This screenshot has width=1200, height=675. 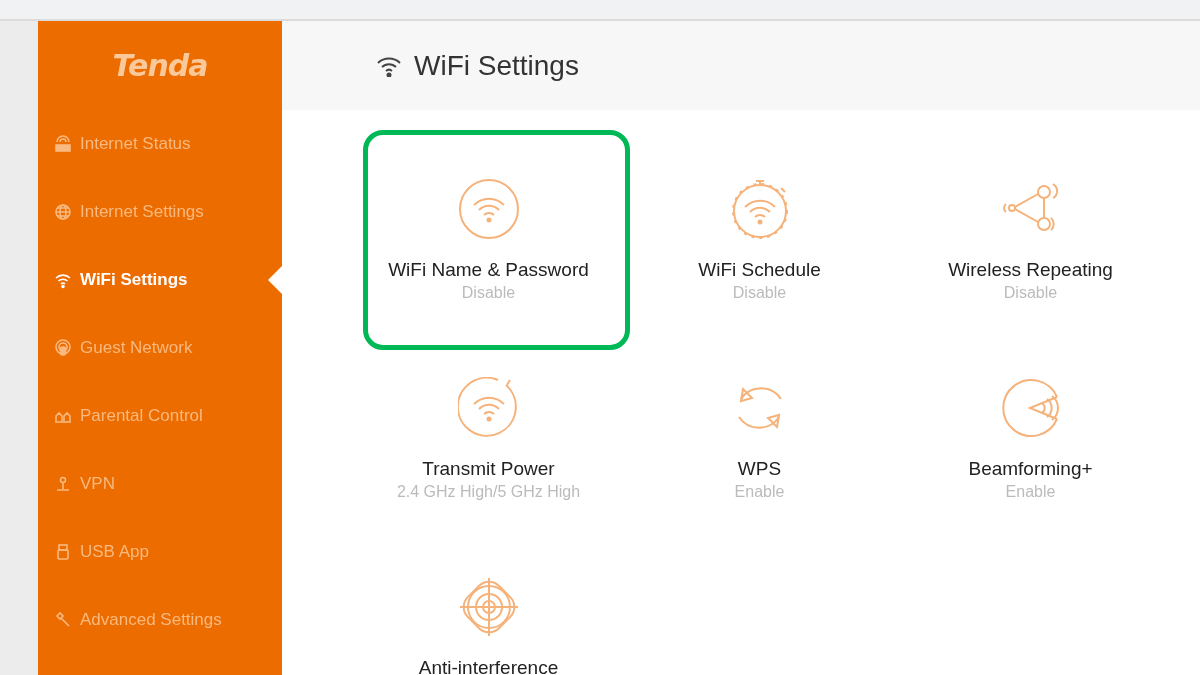 What do you see at coordinates (160, 65) in the screenshot?
I see `logo: Tenda` at bounding box center [160, 65].